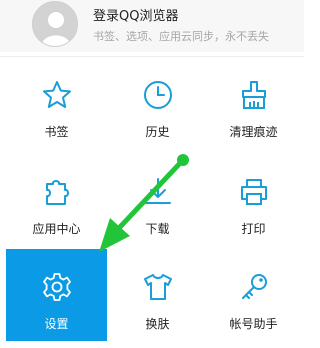  I want to click on broom-icon, so click(253, 95).